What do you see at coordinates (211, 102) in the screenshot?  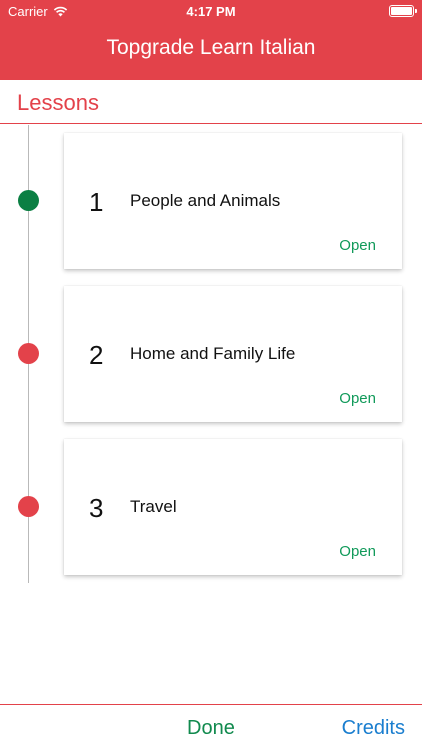 I see `section-header: Lessons` at bounding box center [211, 102].